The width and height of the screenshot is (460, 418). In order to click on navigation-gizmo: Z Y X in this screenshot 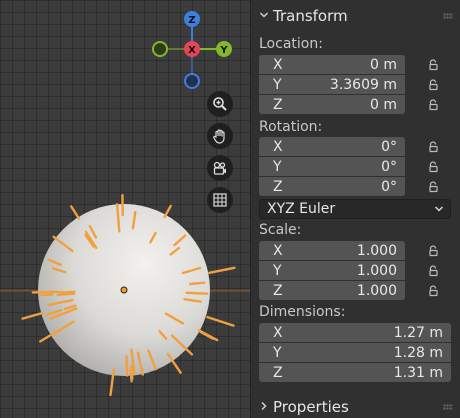, I will do `click(193, 51)`.